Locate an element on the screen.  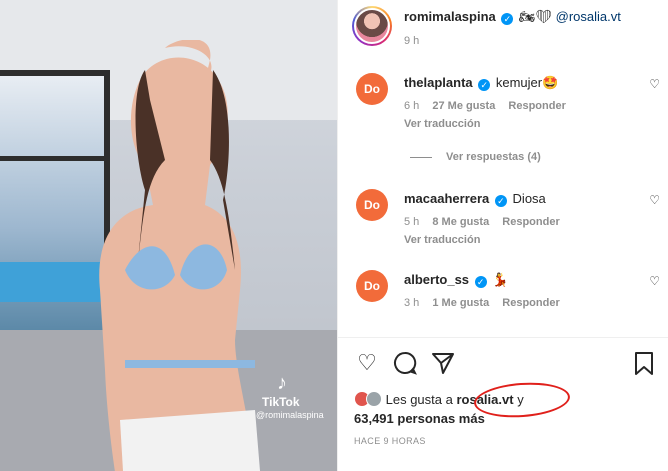
comment-text: macaaherrera ✓ Diosa is located at coordinates (475, 199).